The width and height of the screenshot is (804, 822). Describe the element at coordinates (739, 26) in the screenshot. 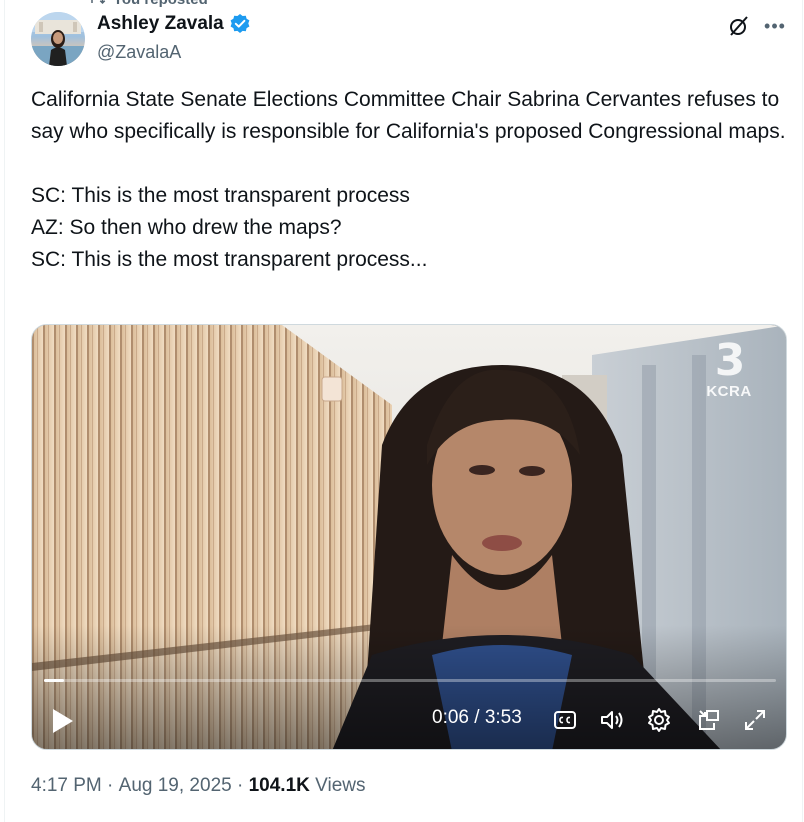

I see `grok-icon` at that location.